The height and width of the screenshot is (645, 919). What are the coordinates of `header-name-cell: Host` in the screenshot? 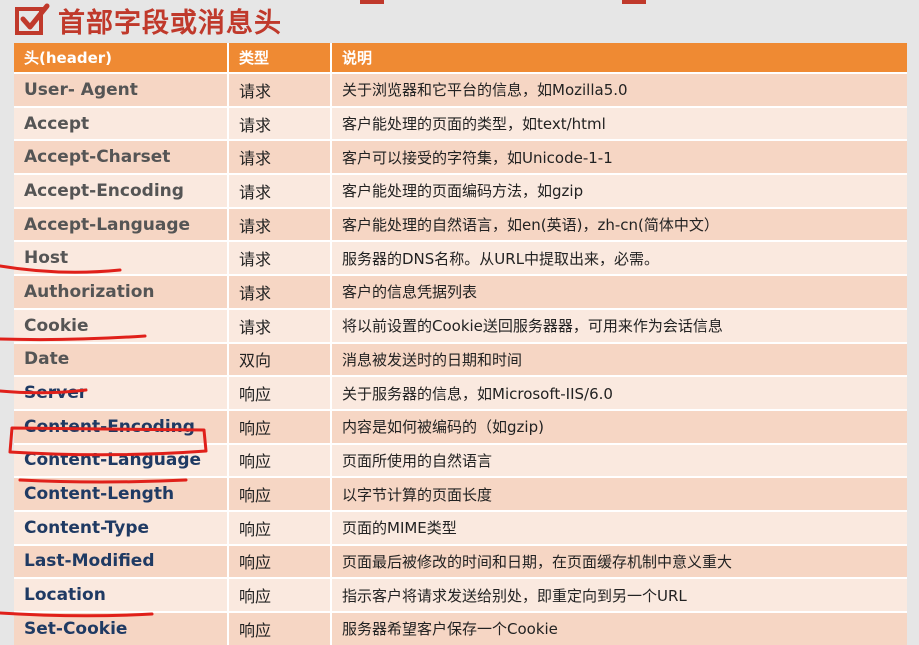 It's located at (121, 258).